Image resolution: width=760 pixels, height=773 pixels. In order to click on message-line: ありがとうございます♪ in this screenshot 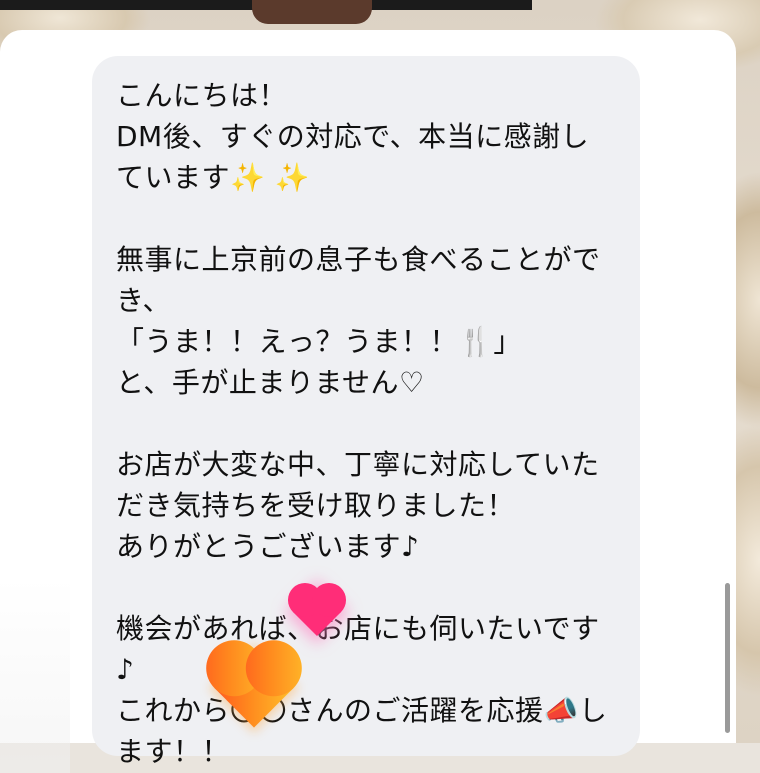, I will do `click(268, 546)`.